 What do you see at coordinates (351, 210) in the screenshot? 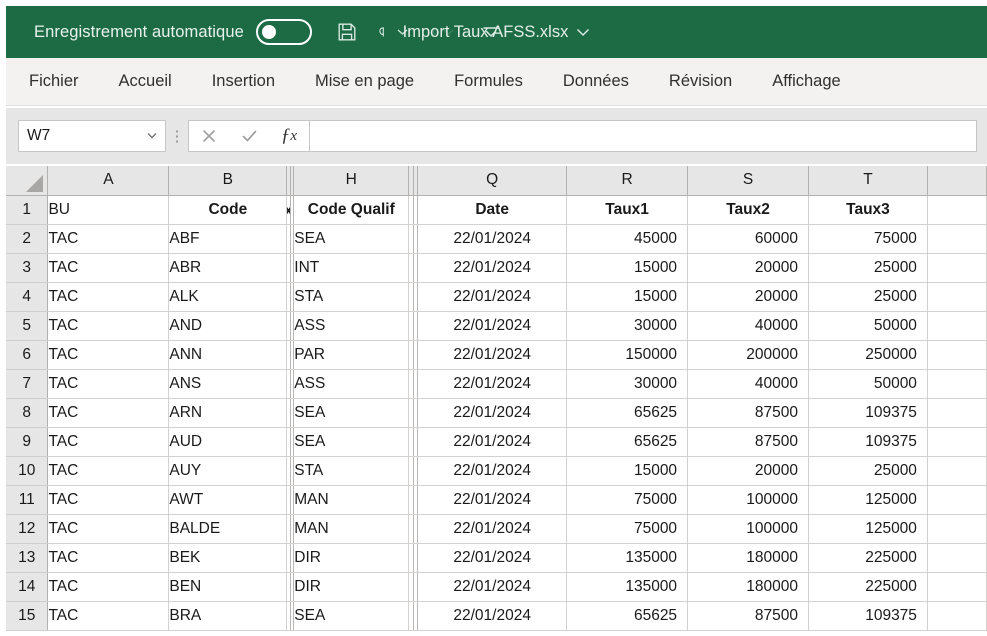
I see `cell-h1: Code Qualif` at bounding box center [351, 210].